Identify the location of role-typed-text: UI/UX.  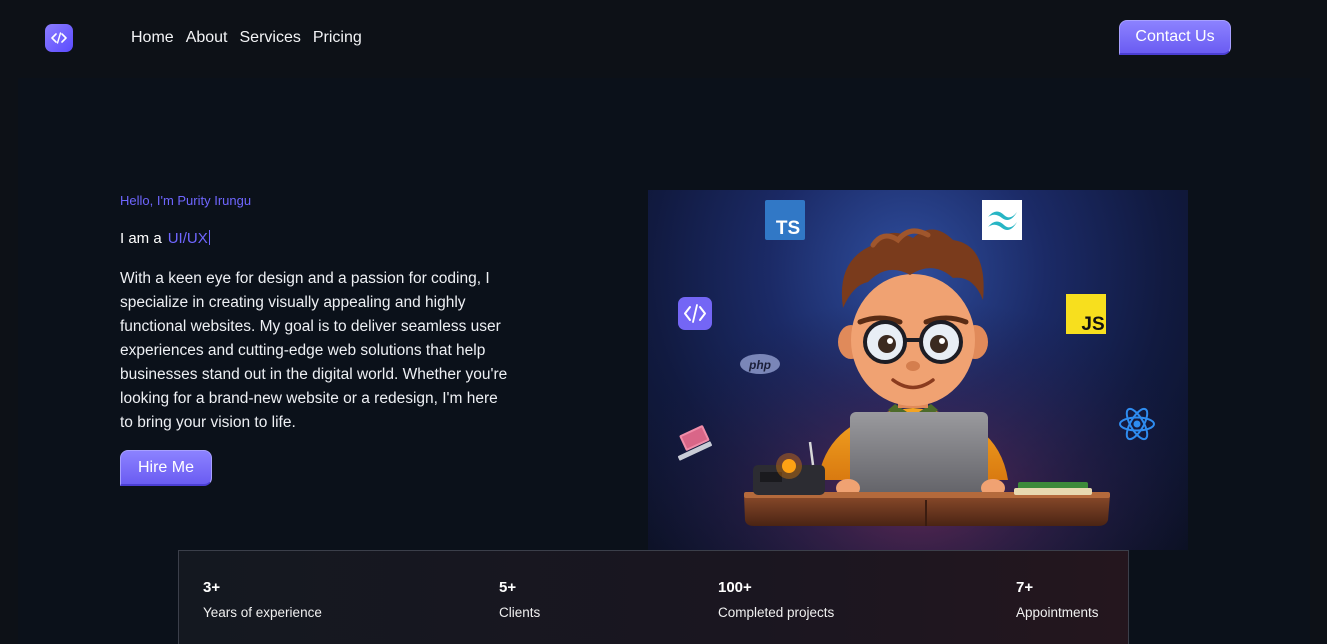
(187, 238).